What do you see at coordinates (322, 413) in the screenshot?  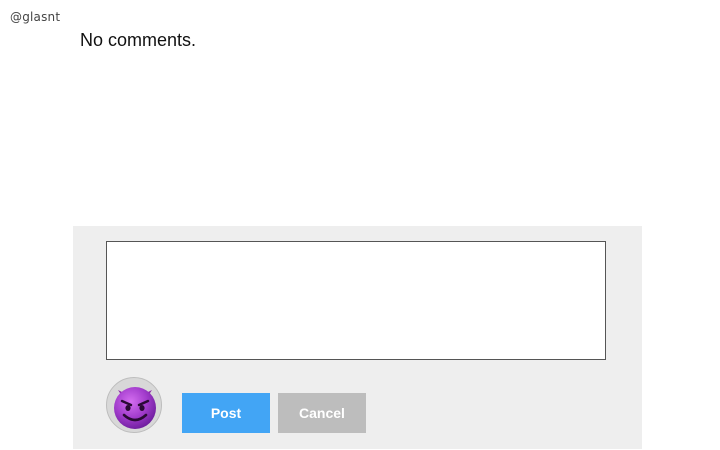 I see `cancel-button: Cancel` at bounding box center [322, 413].